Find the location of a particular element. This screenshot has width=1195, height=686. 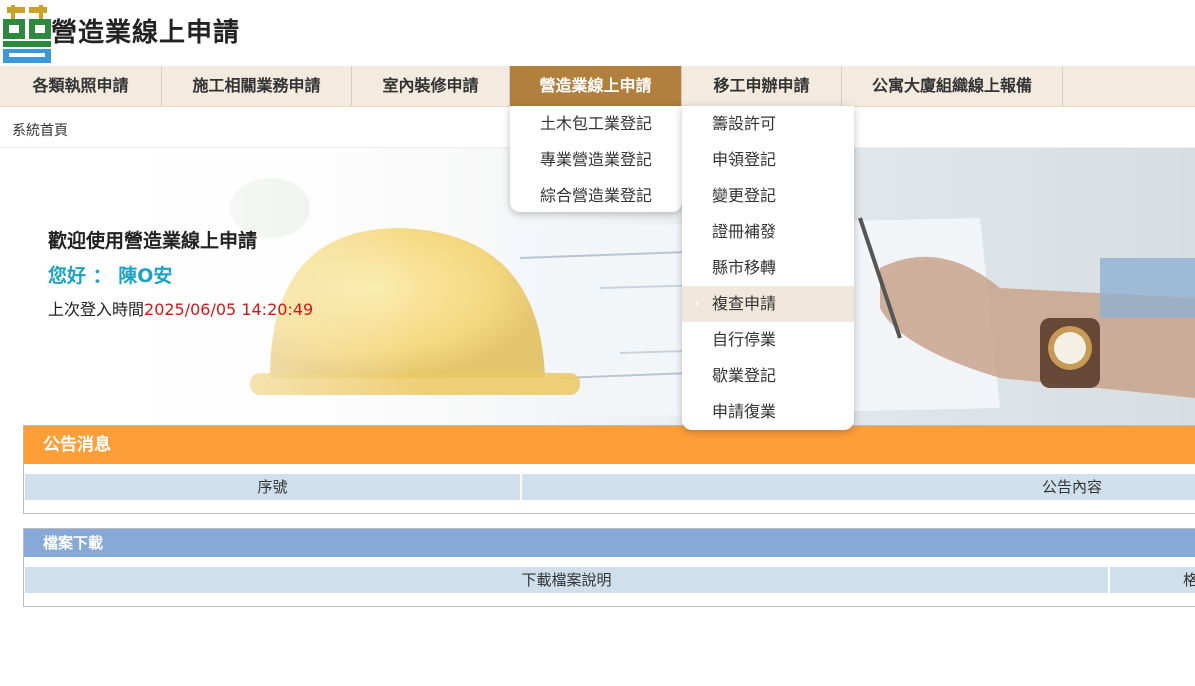

submenu-item-review-application: › 複查申請 is located at coordinates (768, 304).